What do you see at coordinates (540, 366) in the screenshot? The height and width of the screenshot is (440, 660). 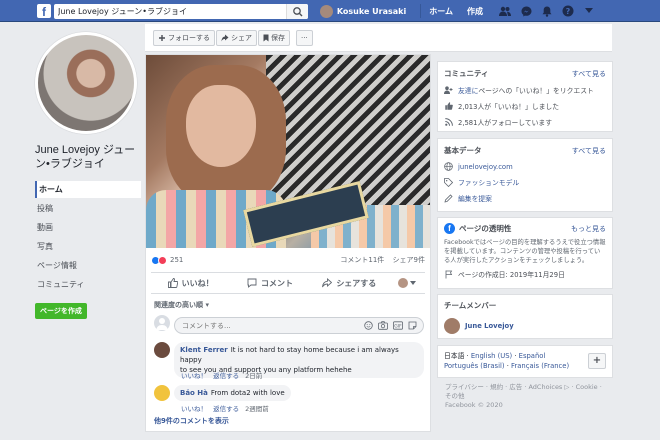 I see `language-french: Français (France)` at bounding box center [540, 366].